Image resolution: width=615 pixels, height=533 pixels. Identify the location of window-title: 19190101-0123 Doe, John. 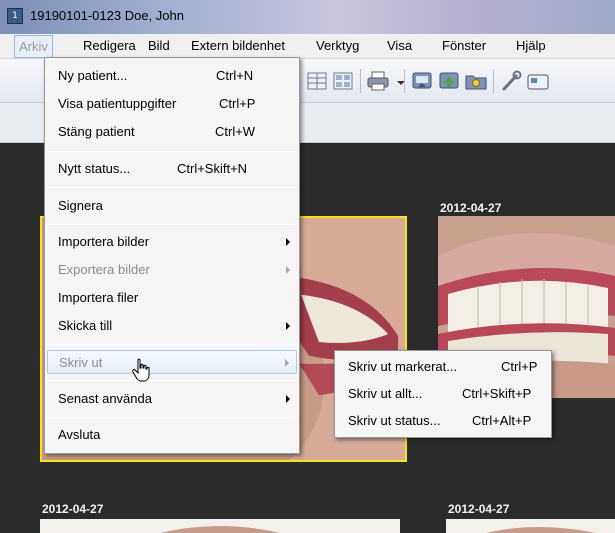
(107, 15).